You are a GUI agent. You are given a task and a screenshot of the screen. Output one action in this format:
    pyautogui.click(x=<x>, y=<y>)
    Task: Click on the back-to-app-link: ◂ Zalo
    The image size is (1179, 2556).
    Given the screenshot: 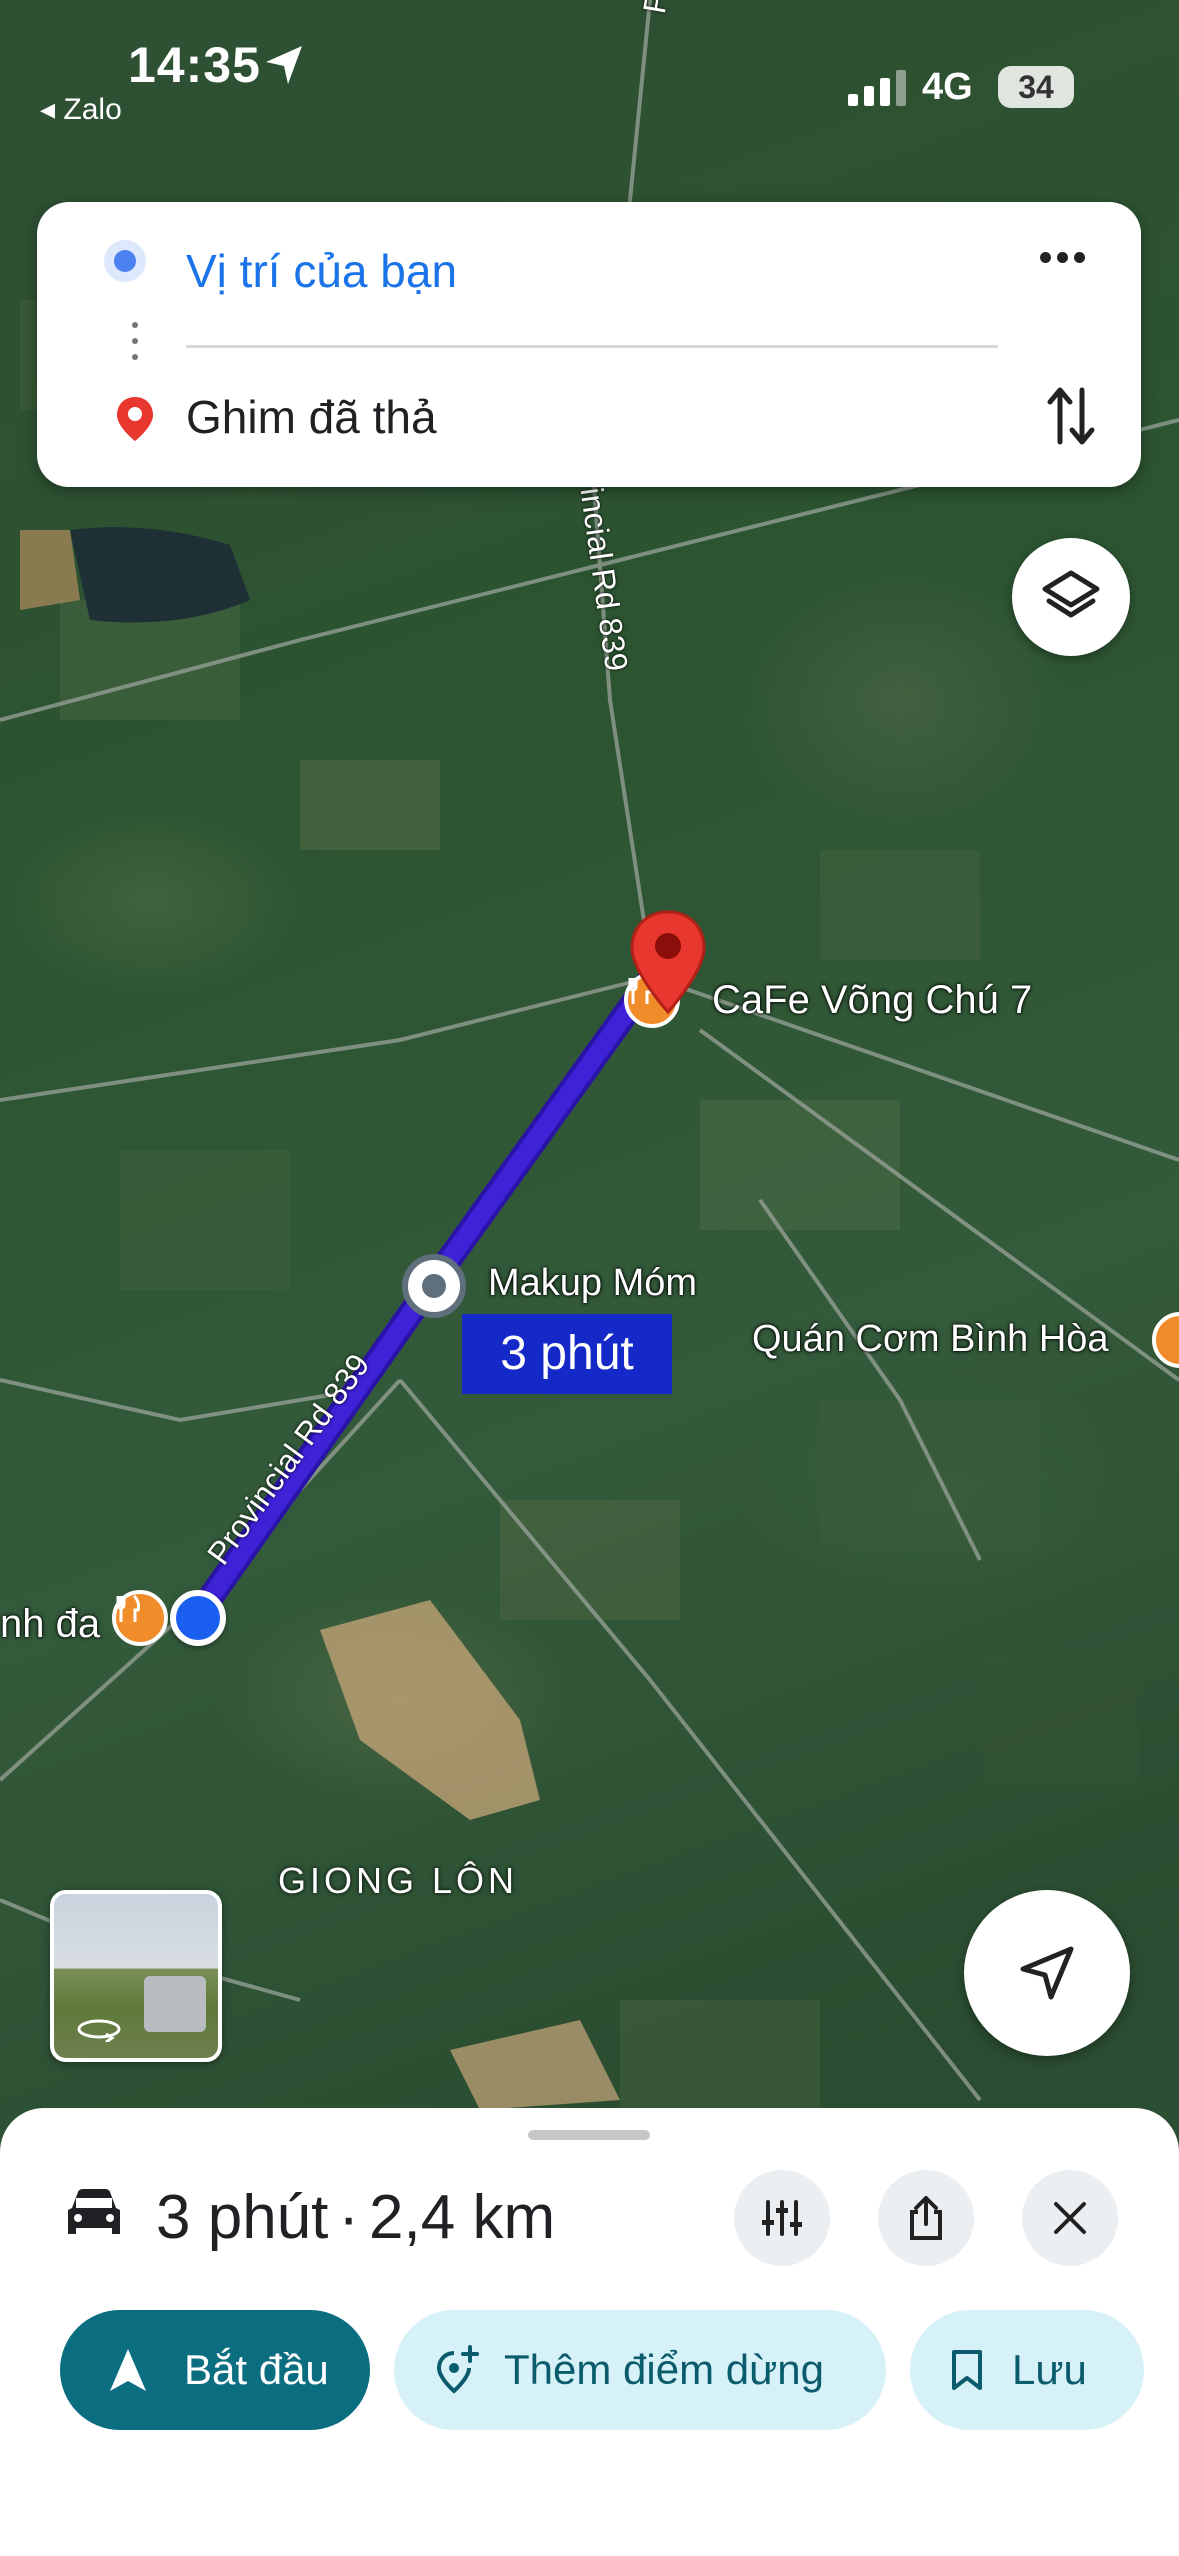 What is the action you would take?
    pyautogui.click(x=81, y=109)
    